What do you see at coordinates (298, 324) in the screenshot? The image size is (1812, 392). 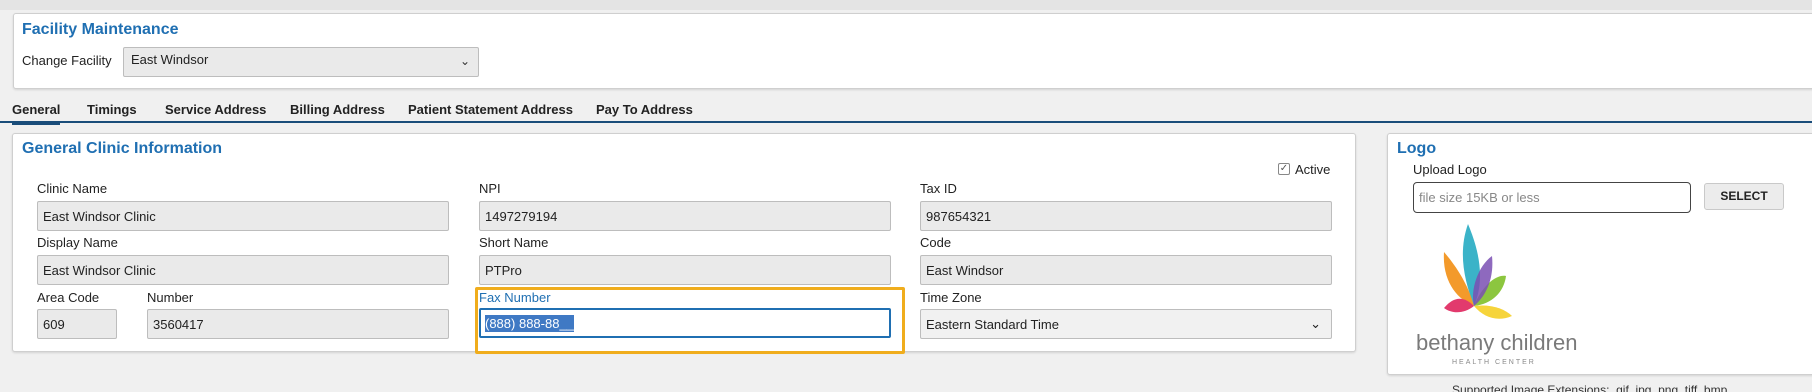 I see `number-field: 3560417` at bounding box center [298, 324].